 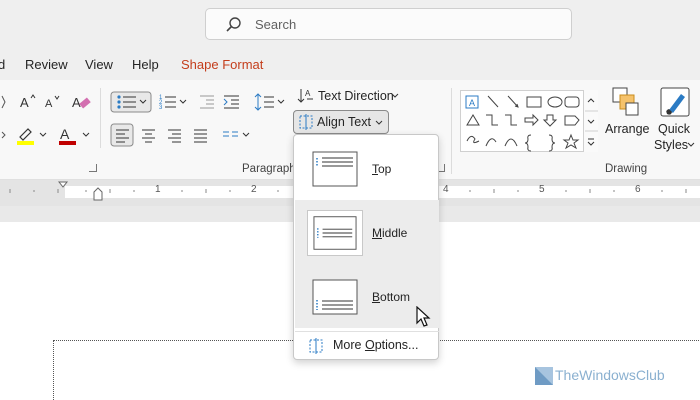 What do you see at coordinates (161, 108) in the screenshot?
I see `svg-text: 3` at bounding box center [161, 108].